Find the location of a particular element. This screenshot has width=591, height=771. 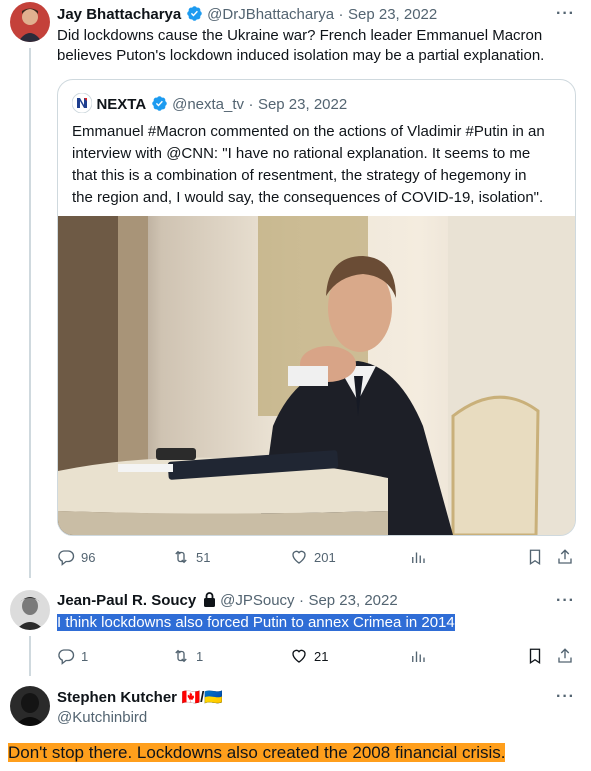

repost-count: 51 is located at coordinates (203, 557).